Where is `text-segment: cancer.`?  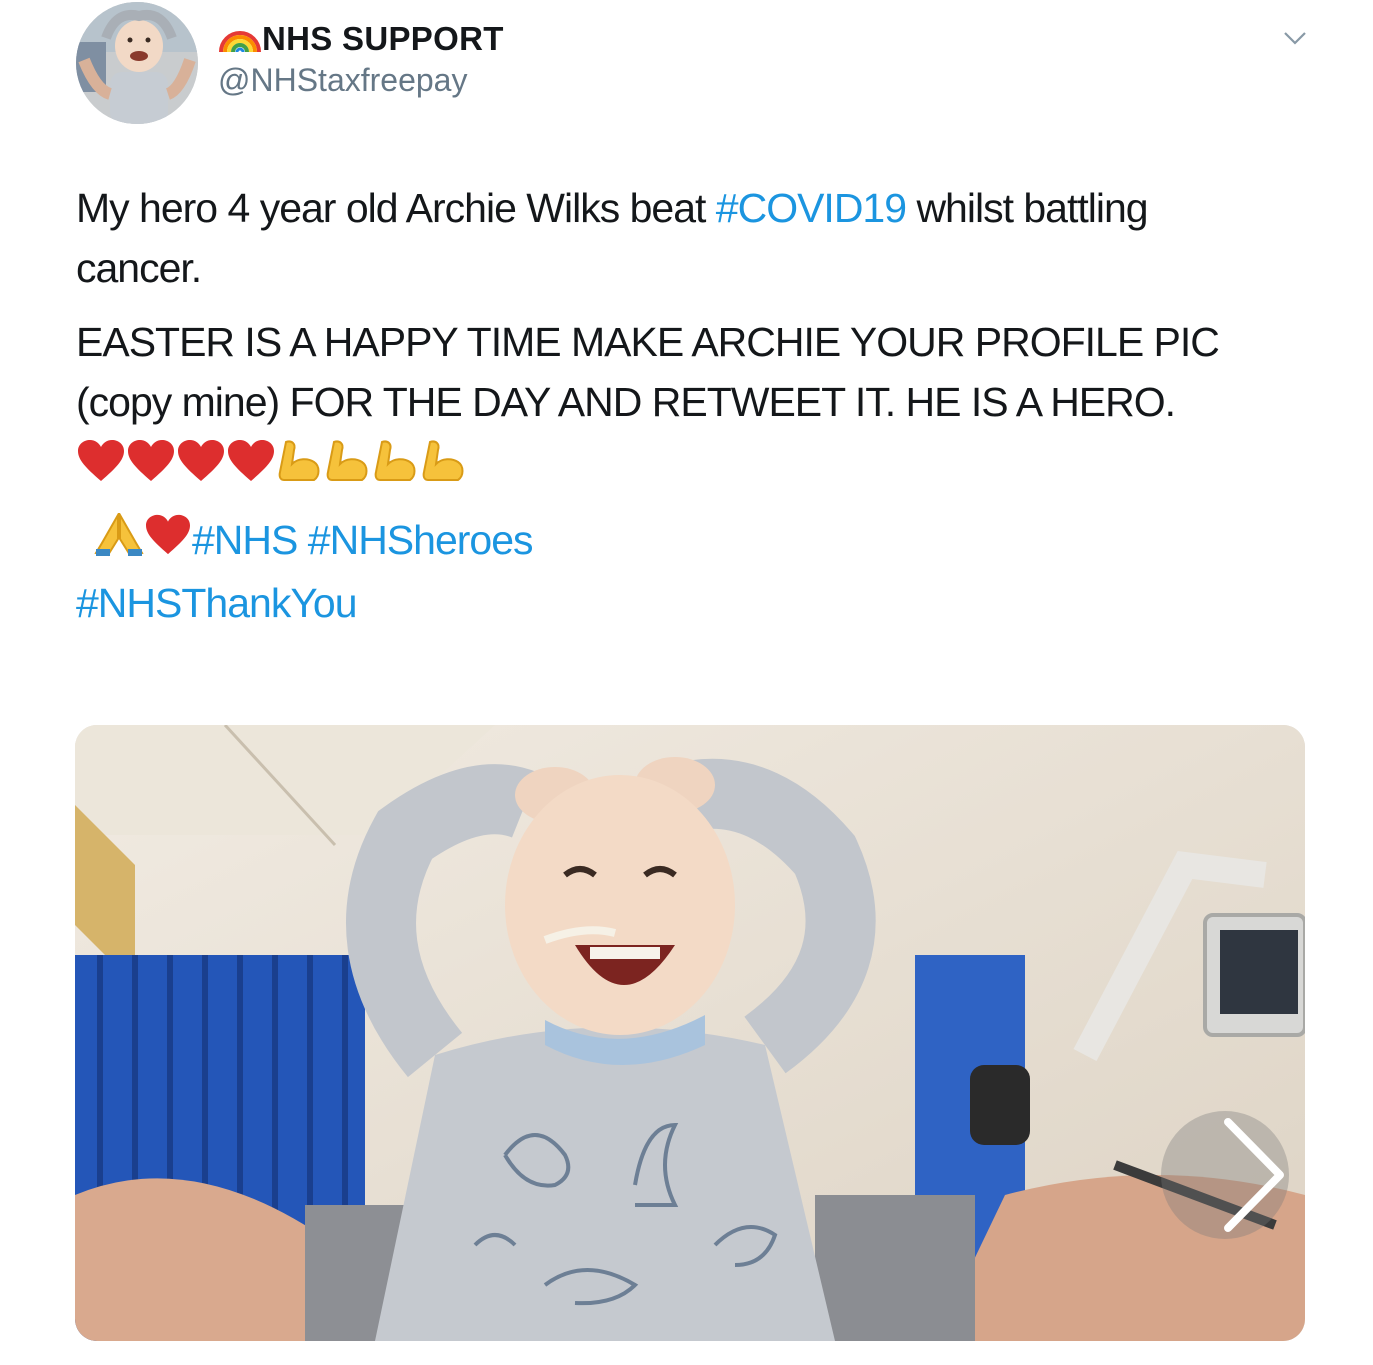 text-segment: cancer. is located at coordinates (139, 268).